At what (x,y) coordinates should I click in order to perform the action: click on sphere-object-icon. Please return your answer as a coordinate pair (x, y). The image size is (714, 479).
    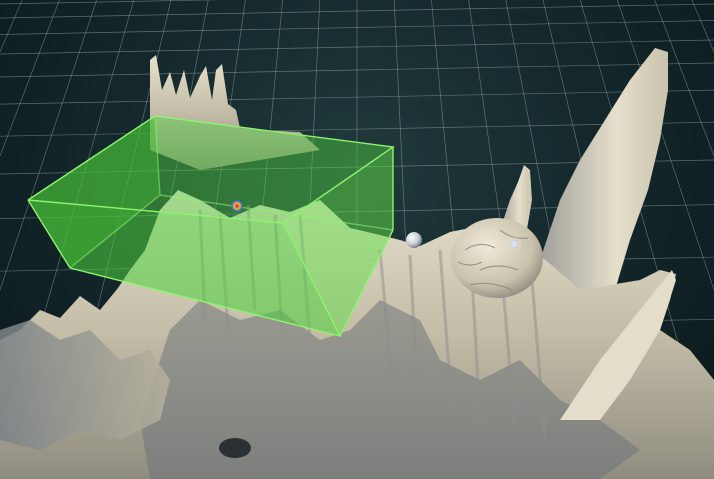
    Looking at the image, I should click on (414, 240).